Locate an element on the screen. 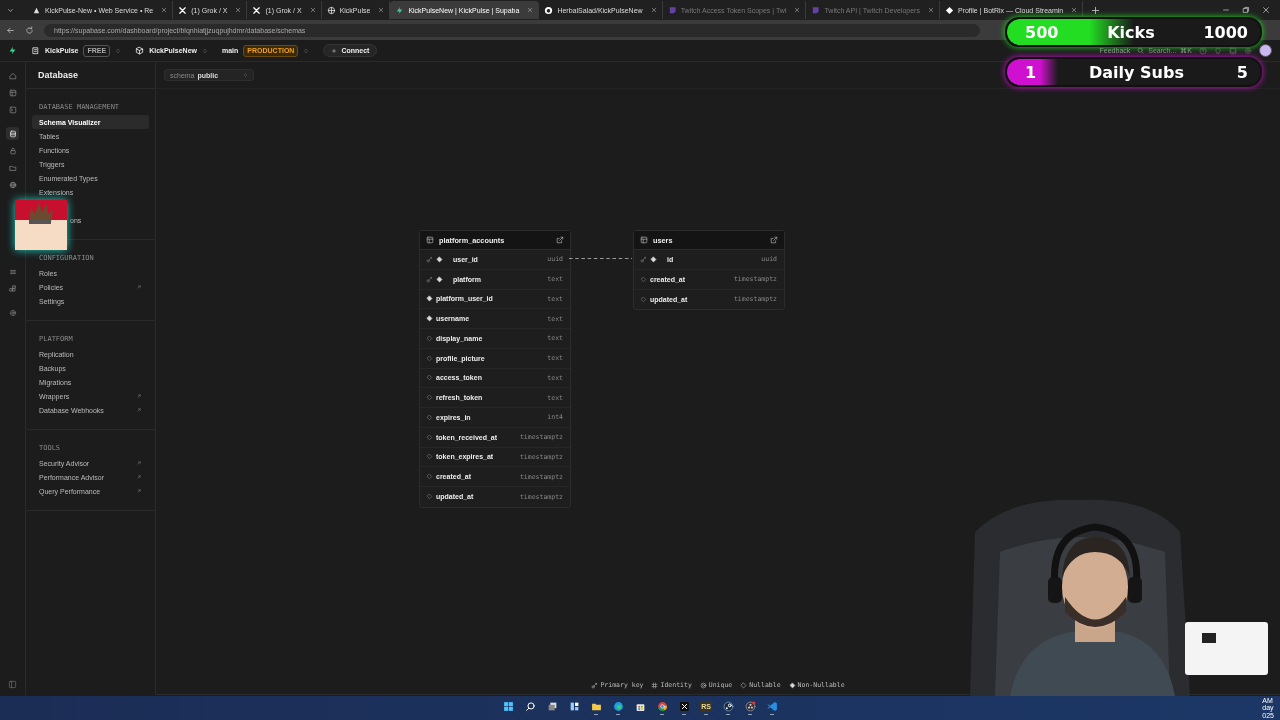 The image size is (1280, 720). database-icon is located at coordinates (12, 133).